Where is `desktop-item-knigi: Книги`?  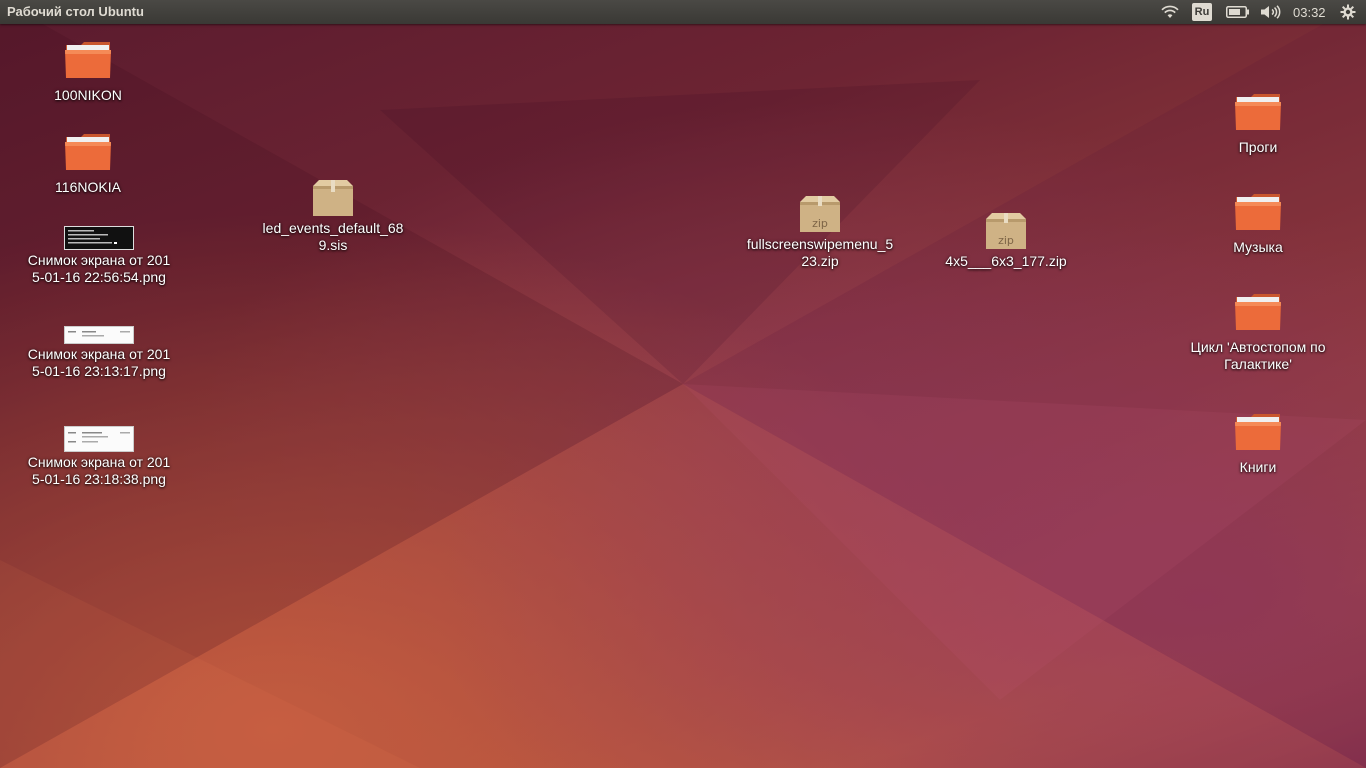 desktop-item-knigi: Книги is located at coordinates (1258, 444).